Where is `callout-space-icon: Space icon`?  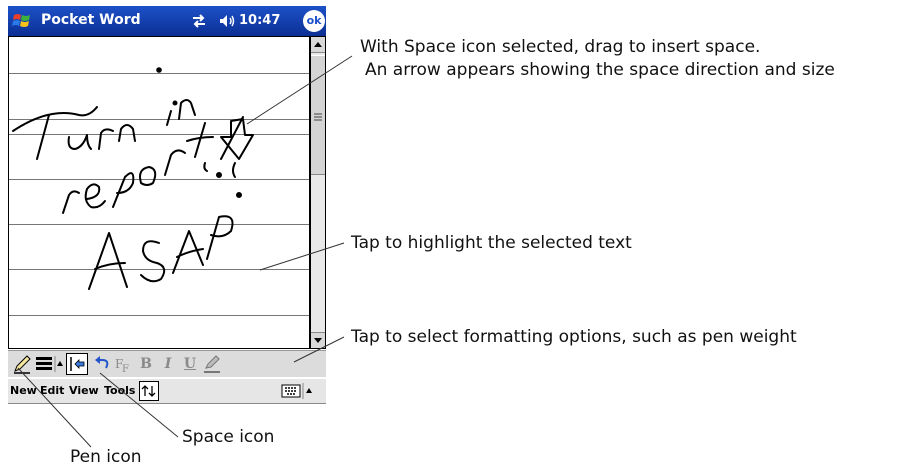
callout-space-icon: Space icon is located at coordinates (228, 437).